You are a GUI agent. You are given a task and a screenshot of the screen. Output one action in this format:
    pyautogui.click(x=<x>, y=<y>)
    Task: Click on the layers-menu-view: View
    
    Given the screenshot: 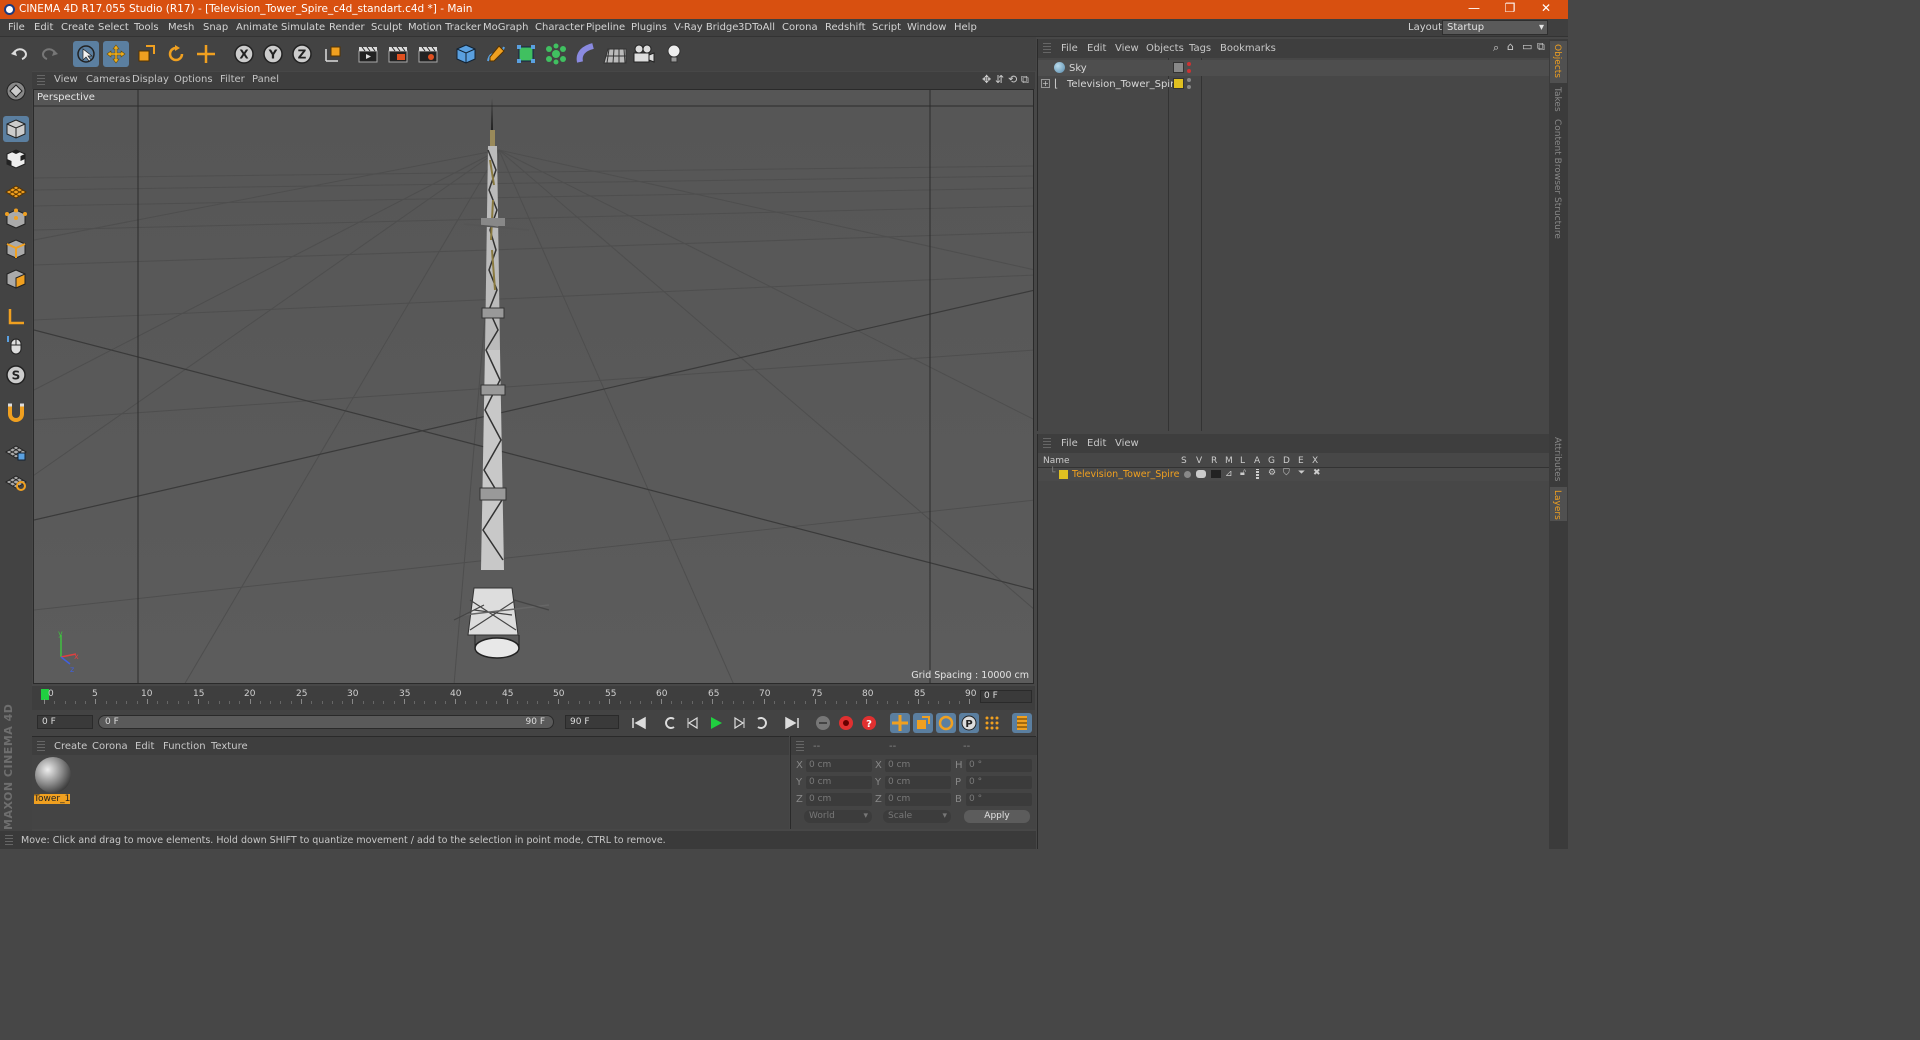 What is the action you would take?
    pyautogui.click(x=1127, y=443)
    